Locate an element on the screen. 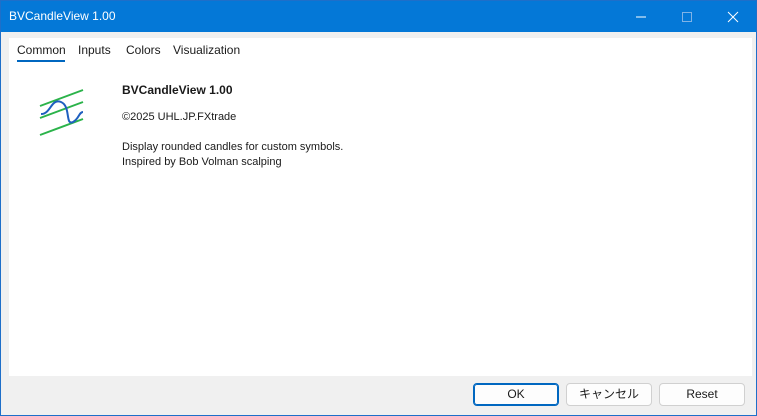 Image resolution: width=757 pixels, height=416 pixels. tab-inputs: Inputs is located at coordinates (94, 52).